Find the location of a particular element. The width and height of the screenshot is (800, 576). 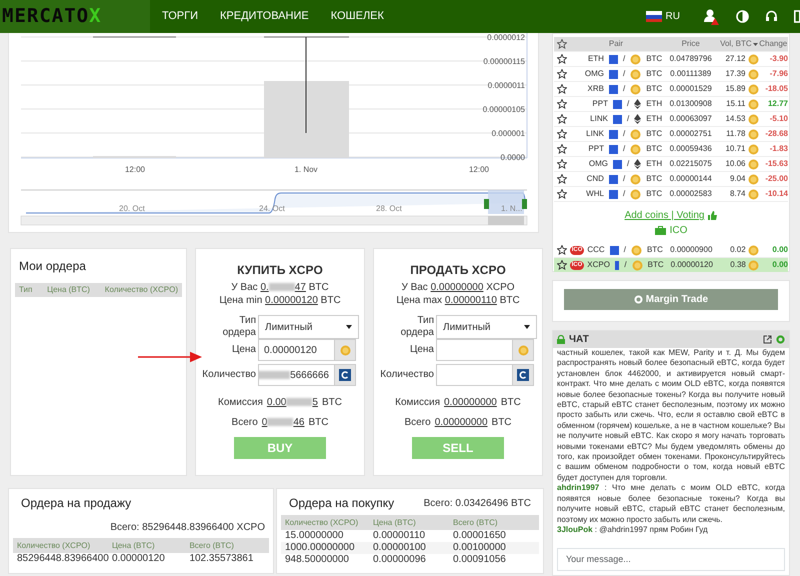

navigator-range is located at coordinates (506, 202).